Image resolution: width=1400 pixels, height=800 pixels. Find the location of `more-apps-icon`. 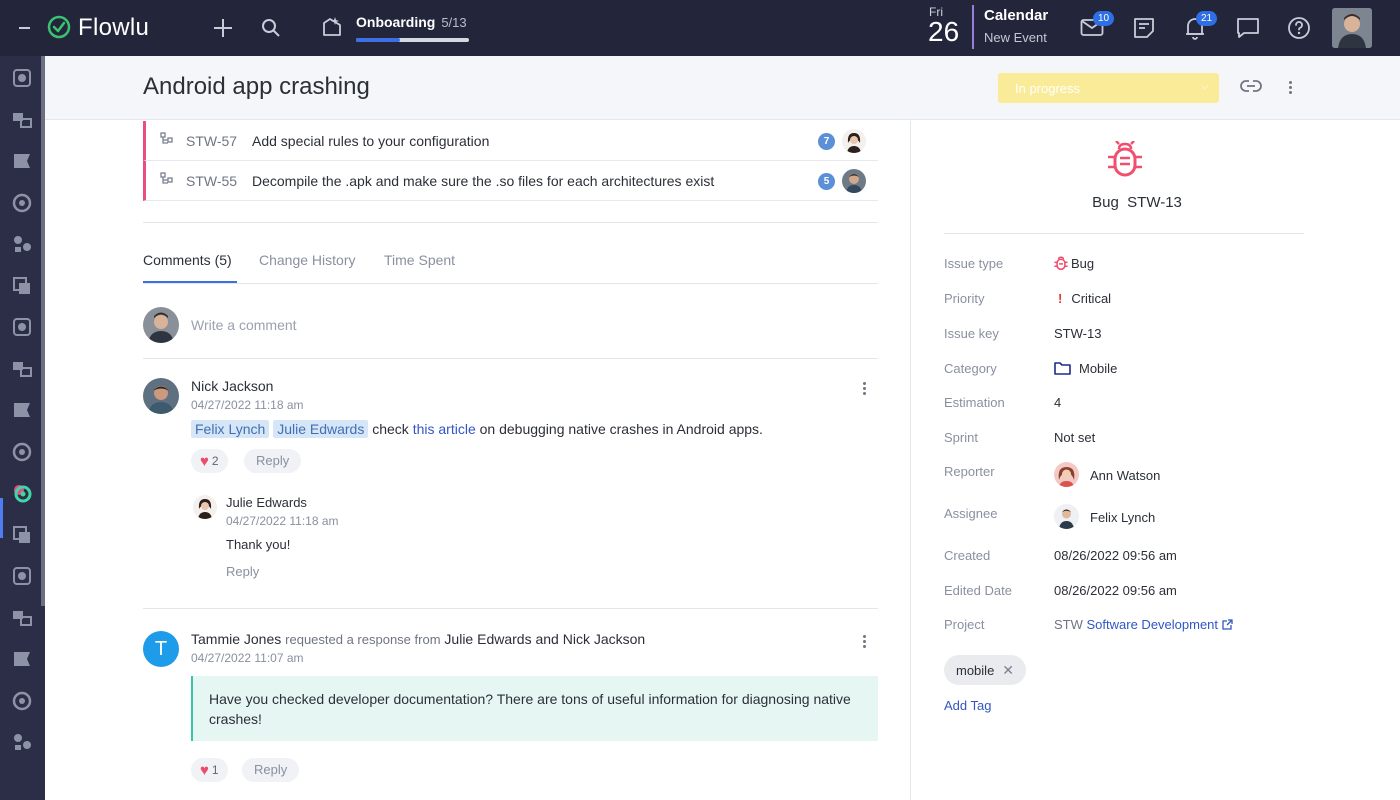

more-apps-icon is located at coordinates (22, 742).